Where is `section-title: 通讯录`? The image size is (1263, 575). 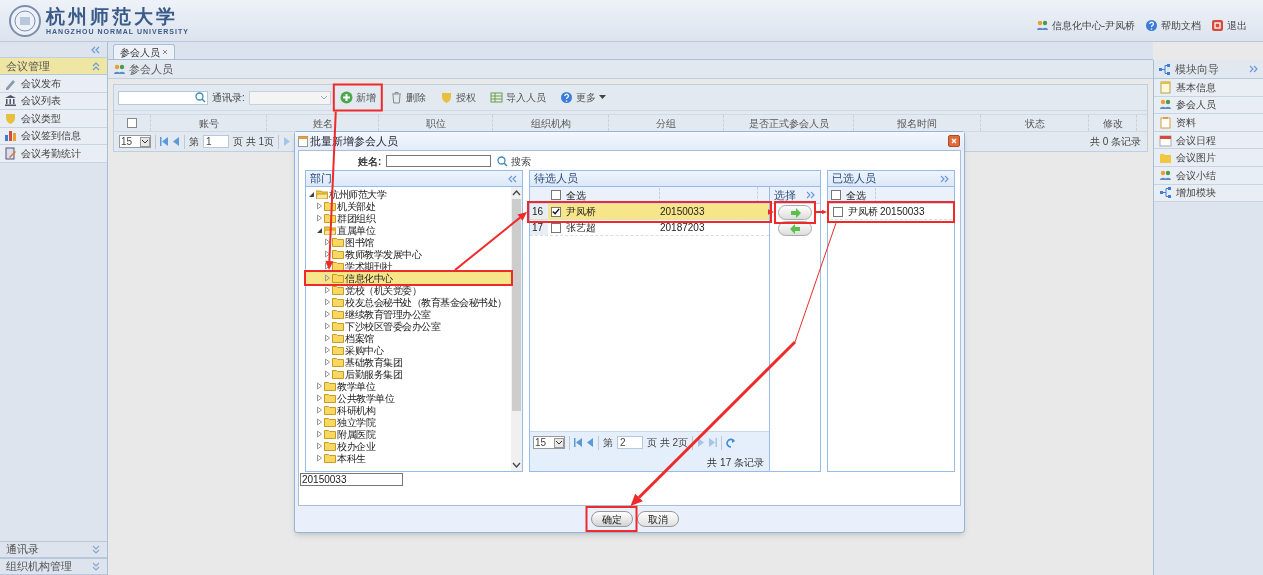 section-title: 通讯录 is located at coordinates (22, 550).